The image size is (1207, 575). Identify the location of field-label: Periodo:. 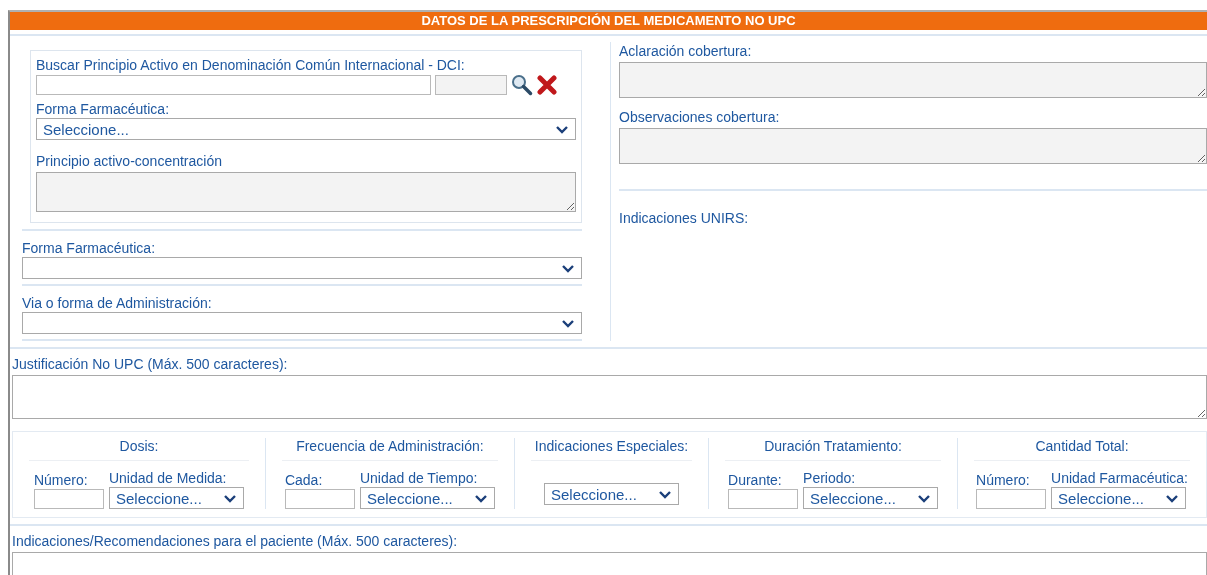
(830, 478).